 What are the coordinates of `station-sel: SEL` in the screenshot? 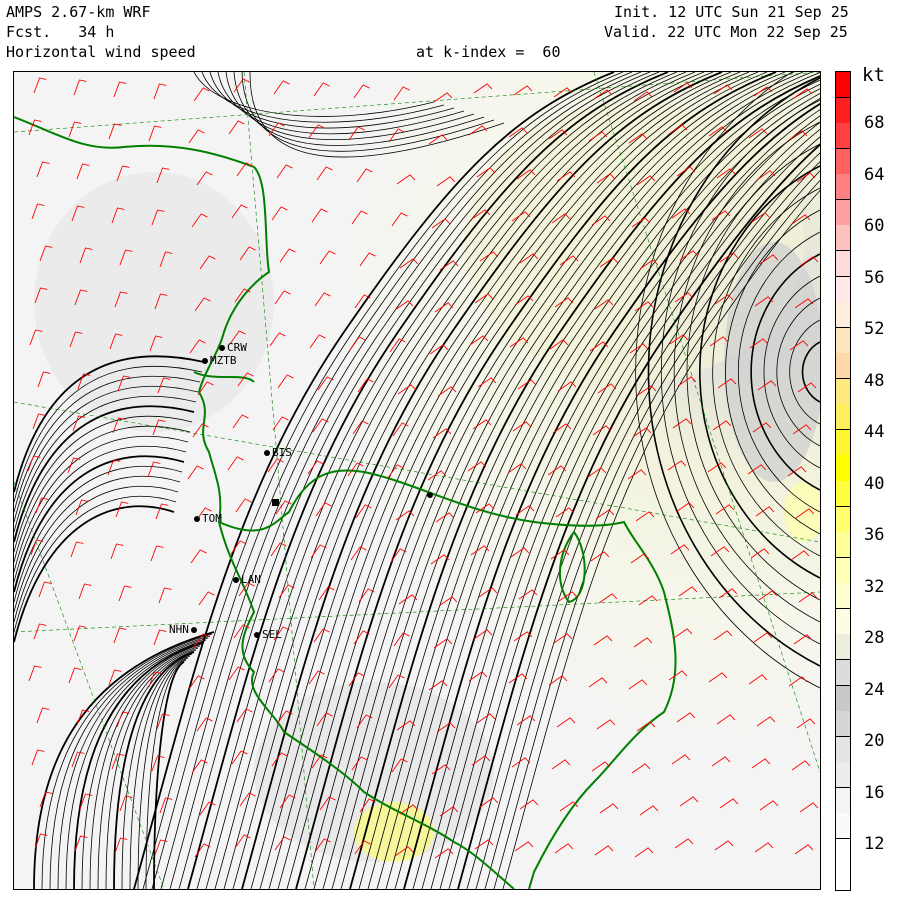 It's located at (268, 634).